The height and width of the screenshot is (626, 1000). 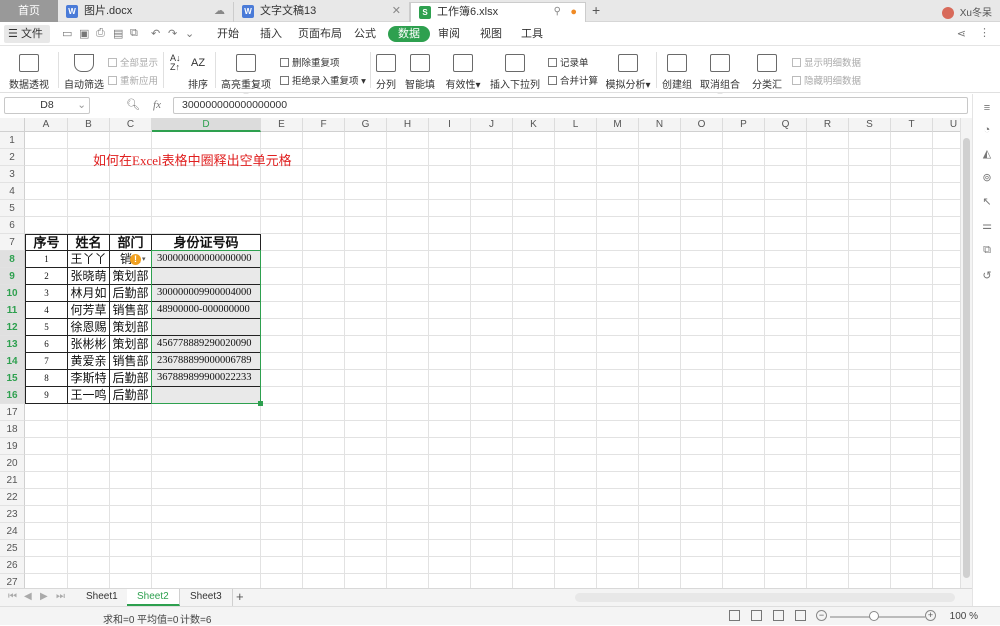 What do you see at coordinates (46, 276) in the screenshot?
I see `cell-seq: 2` at bounding box center [46, 276].